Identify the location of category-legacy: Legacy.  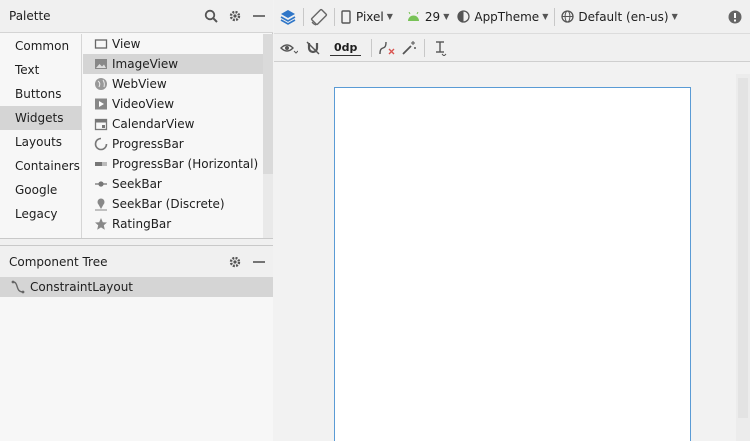
(40, 214).